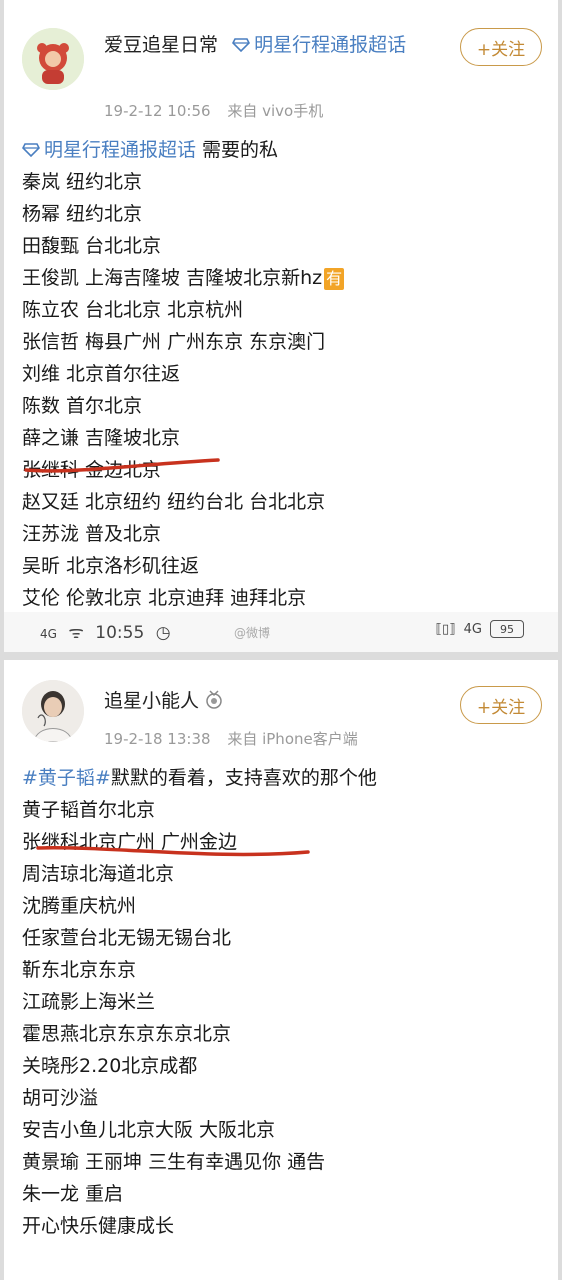 The height and width of the screenshot is (1280, 562). I want to click on status-bar: 4G ᯤ 10:55 ◷ @微博 ⟦▯⟧ 4G 95, so click(281, 632).